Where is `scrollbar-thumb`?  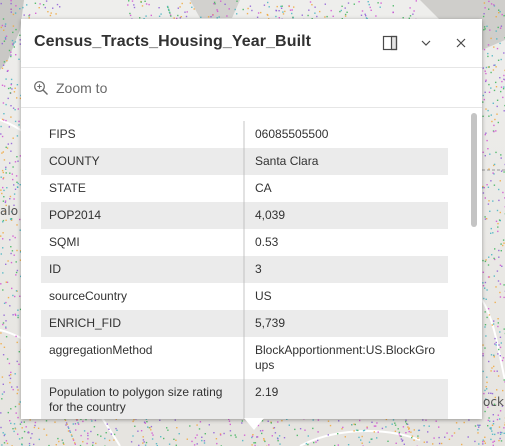 scrollbar-thumb is located at coordinates (474, 170).